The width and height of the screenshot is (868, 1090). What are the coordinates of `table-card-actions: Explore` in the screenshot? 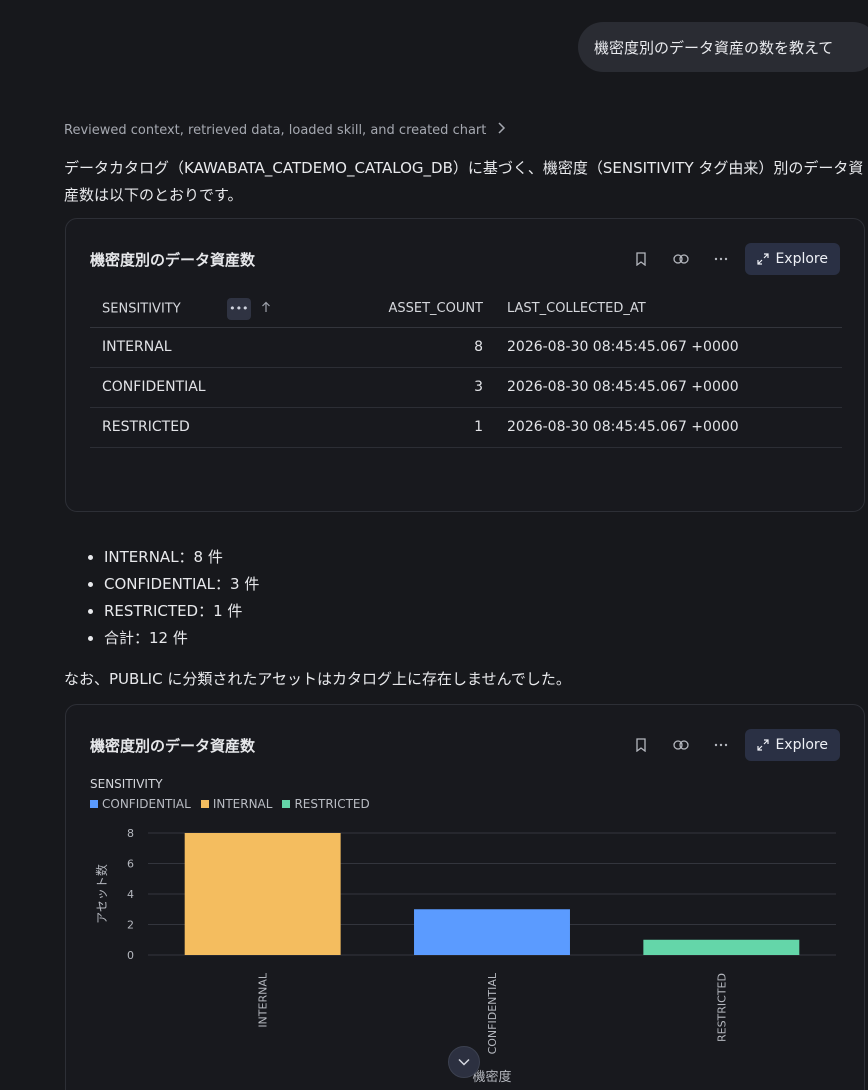 It's located at (730, 259).